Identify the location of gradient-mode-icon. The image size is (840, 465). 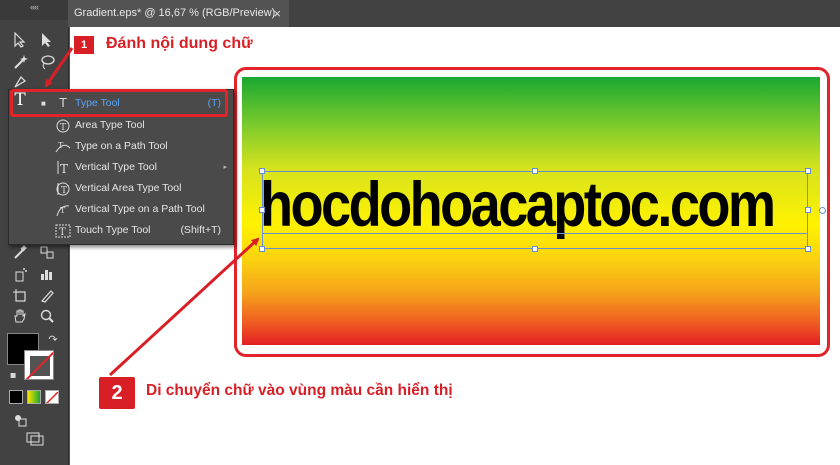
(34, 397).